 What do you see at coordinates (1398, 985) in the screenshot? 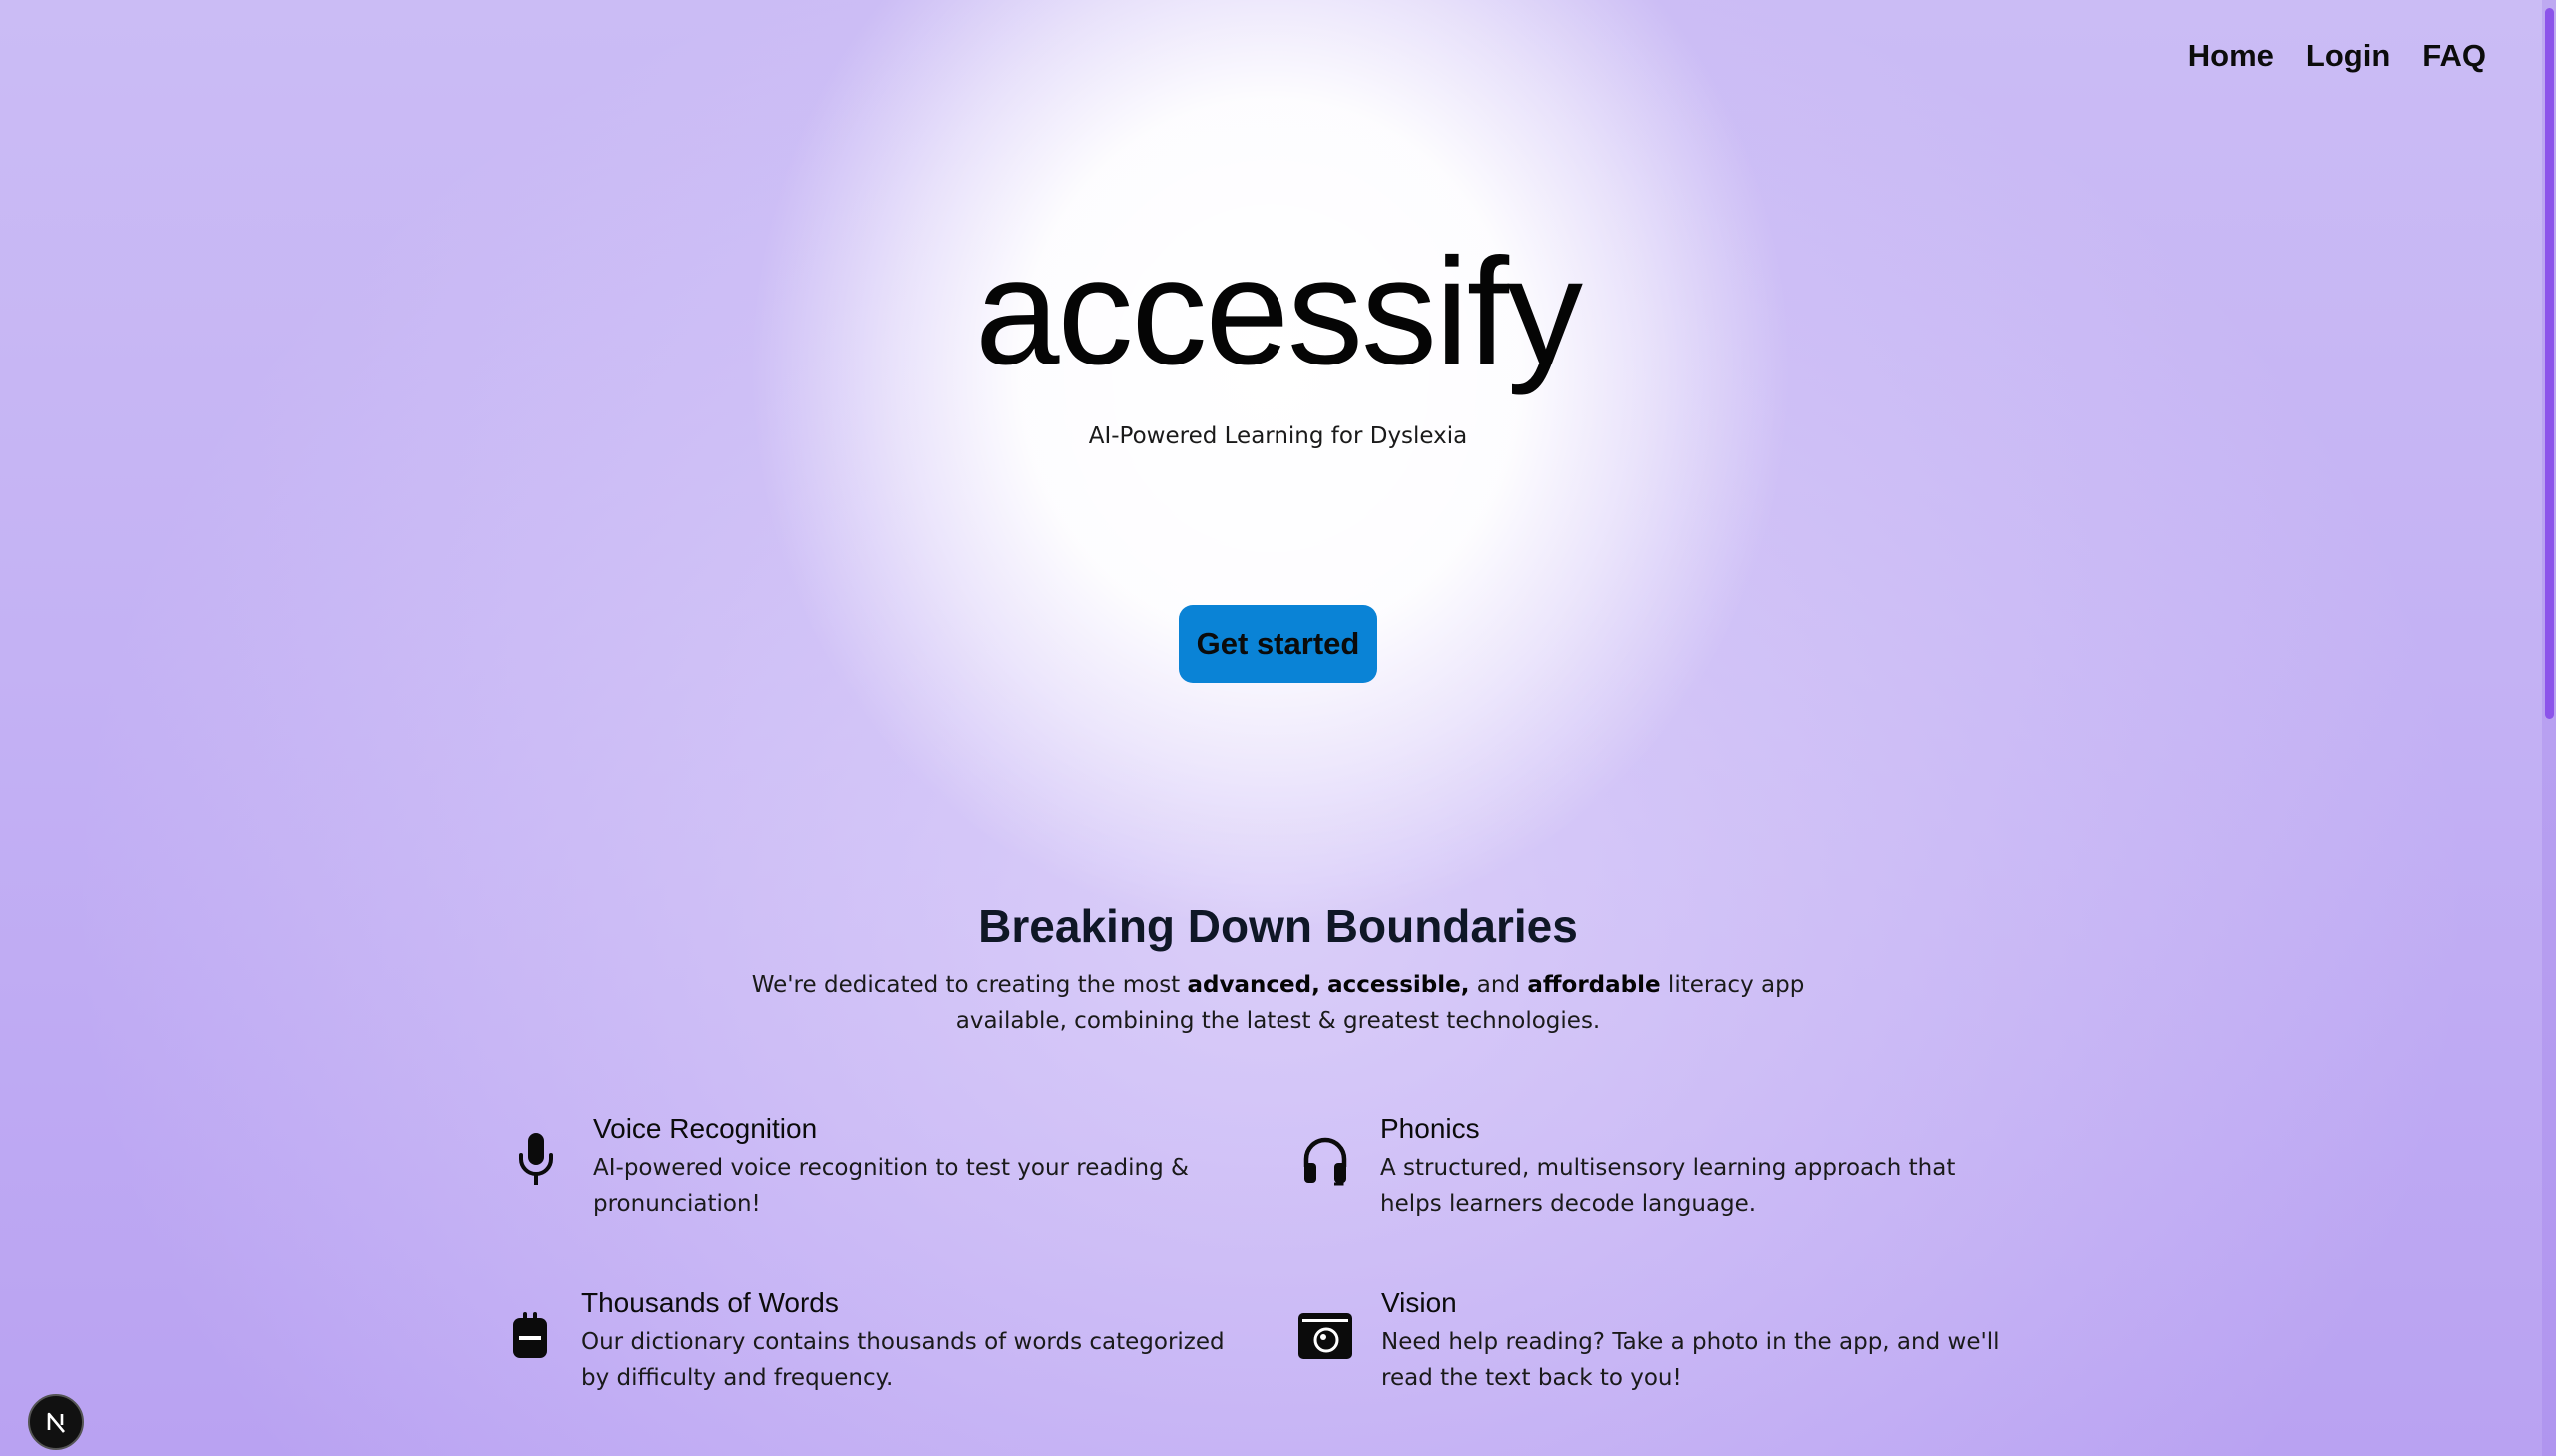
I see `section-desc-bold: accessible,` at bounding box center [1398, 985].